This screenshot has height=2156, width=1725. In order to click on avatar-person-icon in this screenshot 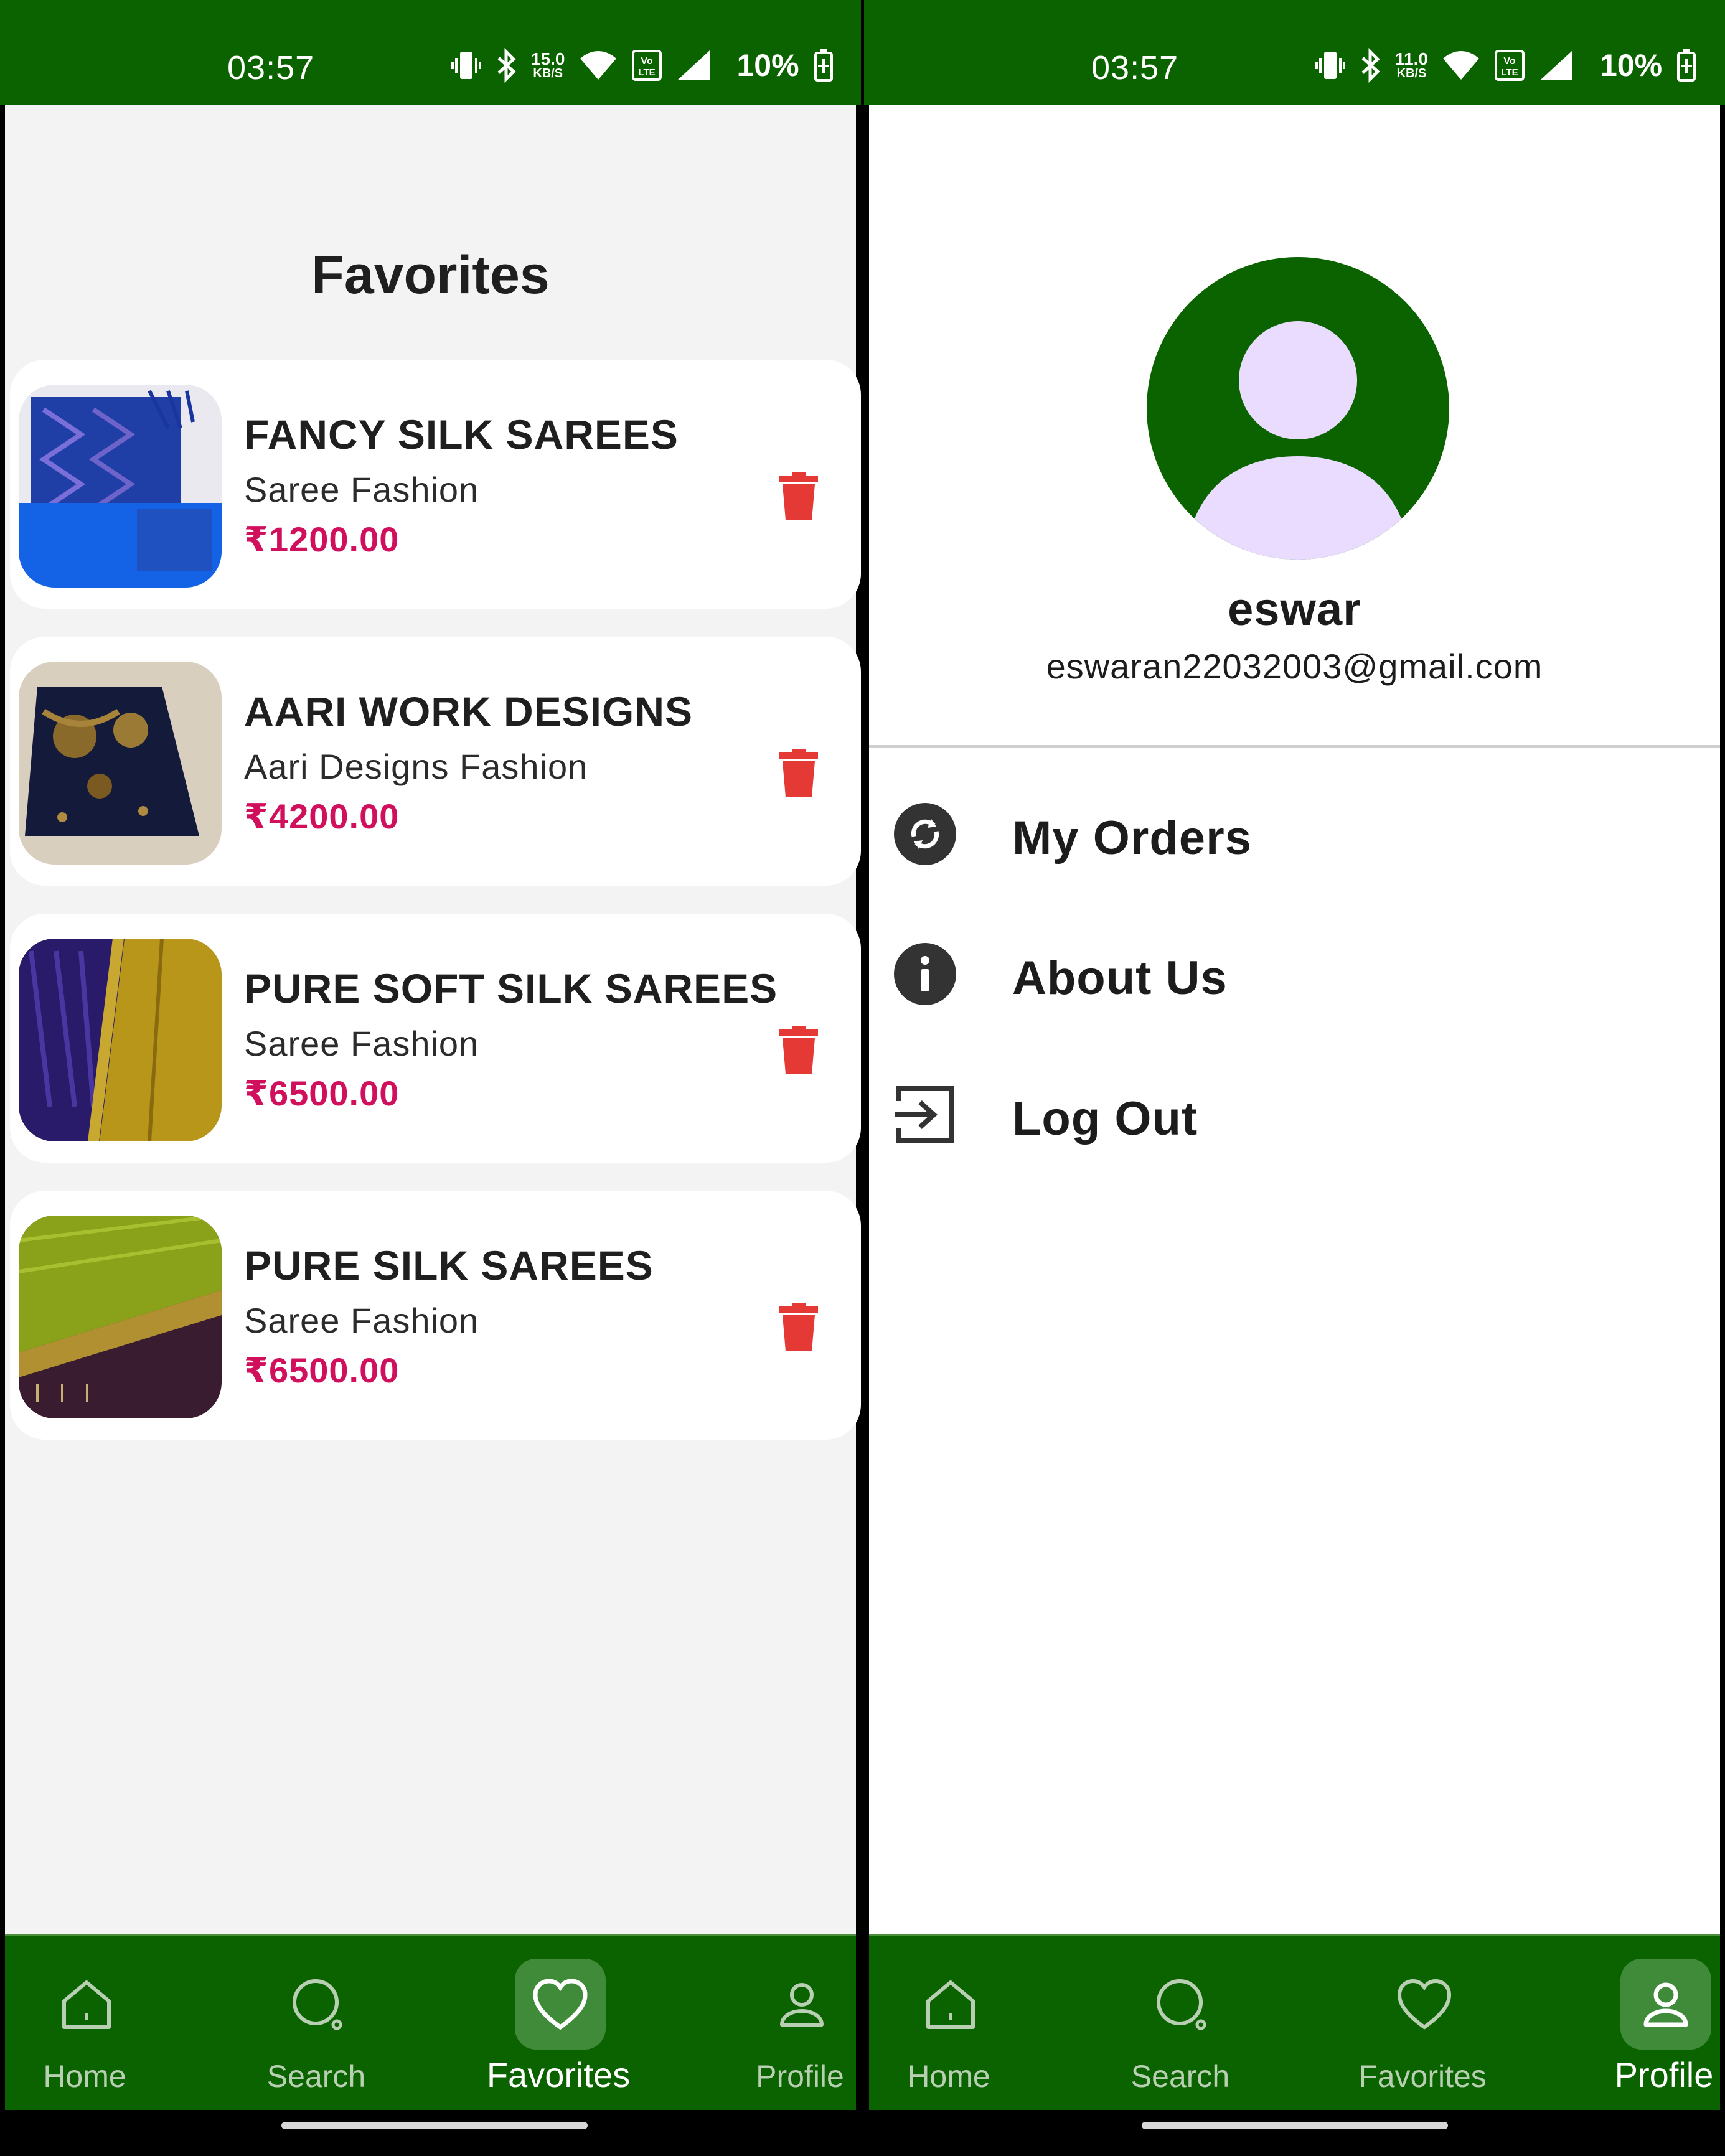, I will do `click(1298, 436)`.